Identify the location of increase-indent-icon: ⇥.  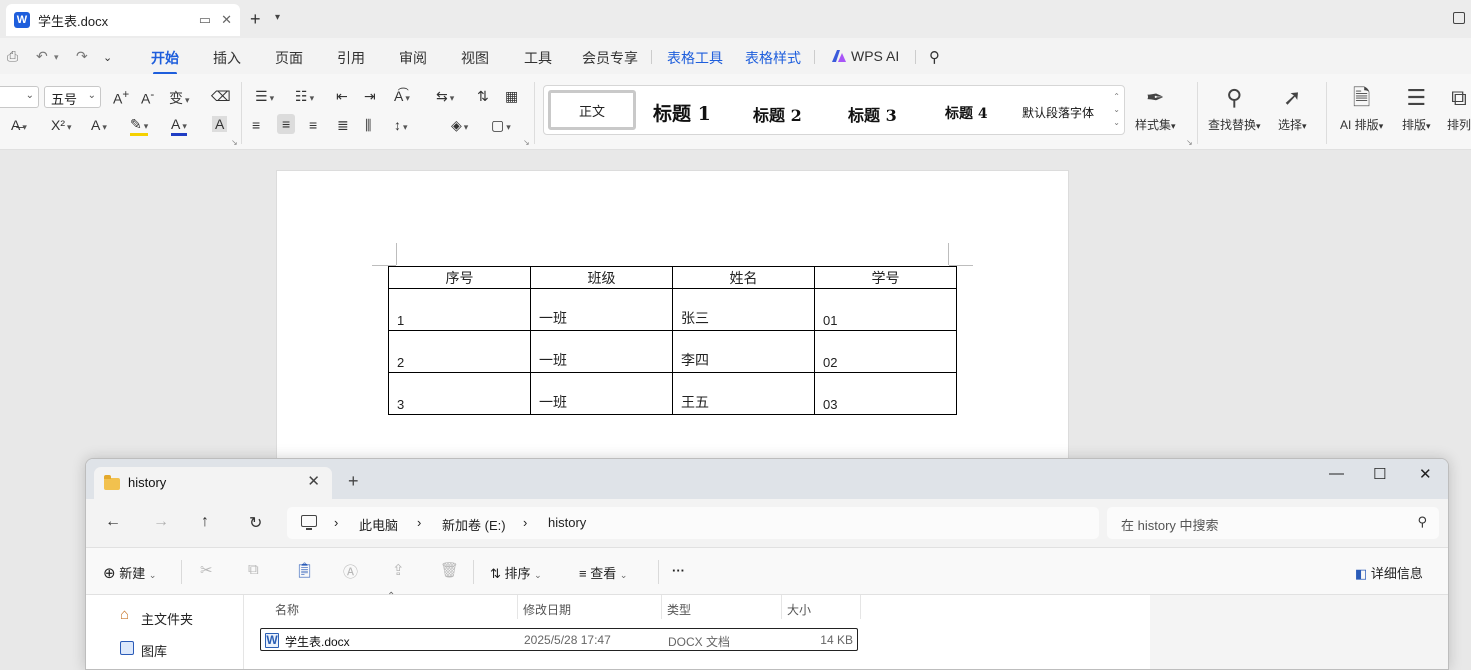
(370, 96).